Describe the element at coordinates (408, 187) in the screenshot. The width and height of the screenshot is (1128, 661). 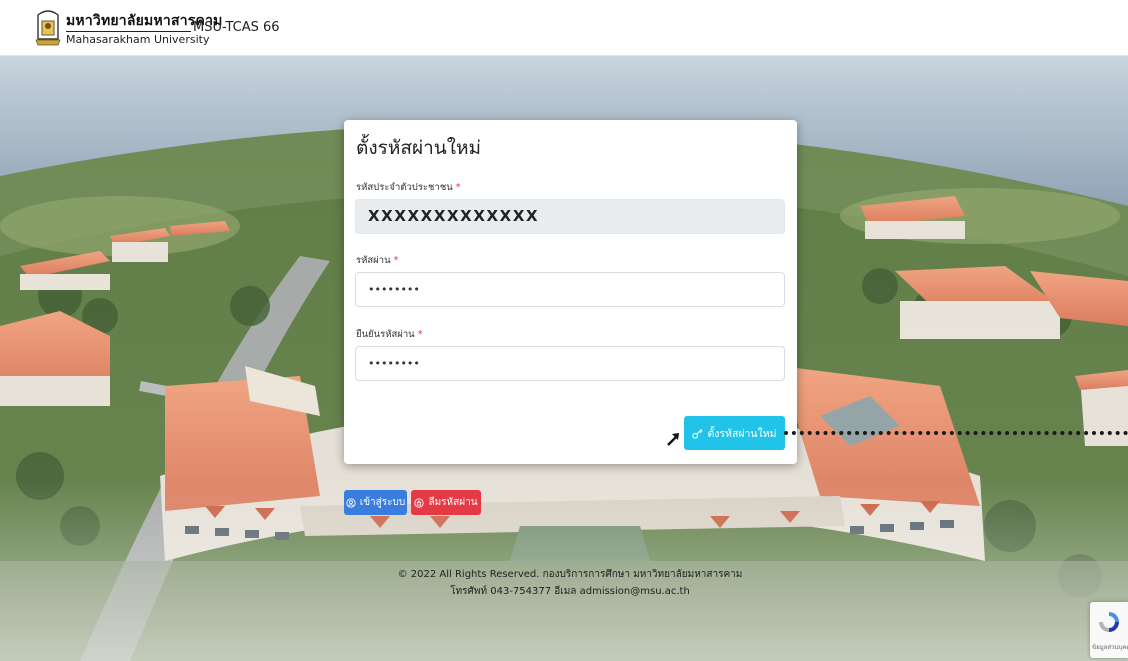
I see `citizen-id-label: รหัสประจำตัวประชาชน *` at that location.